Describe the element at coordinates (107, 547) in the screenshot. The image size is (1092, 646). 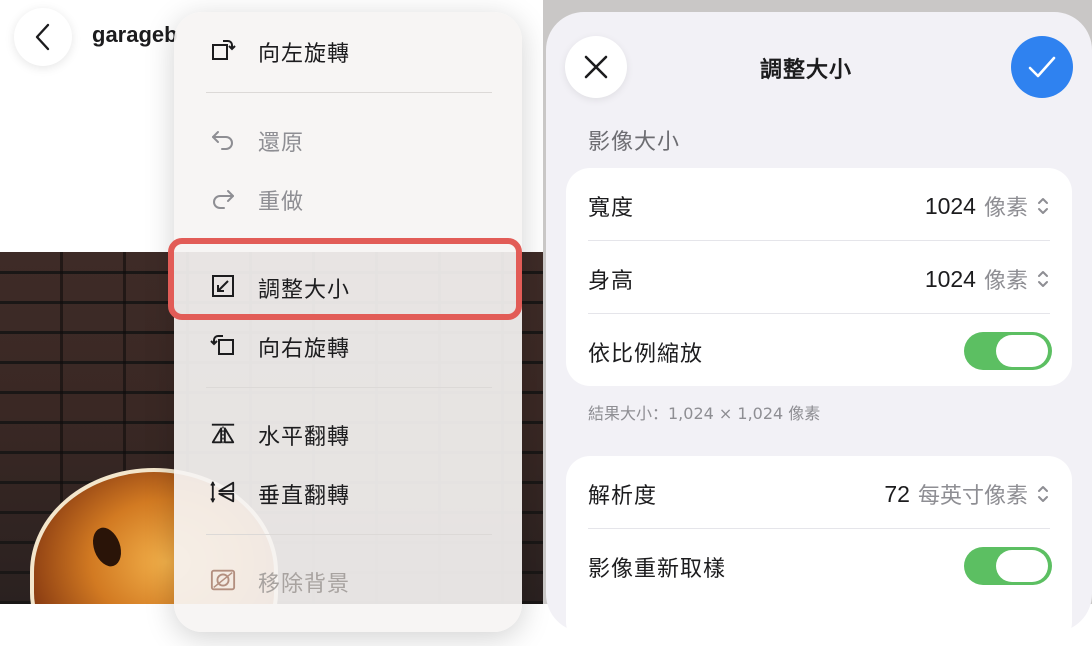
I see `guitar-soundhole` at that location.